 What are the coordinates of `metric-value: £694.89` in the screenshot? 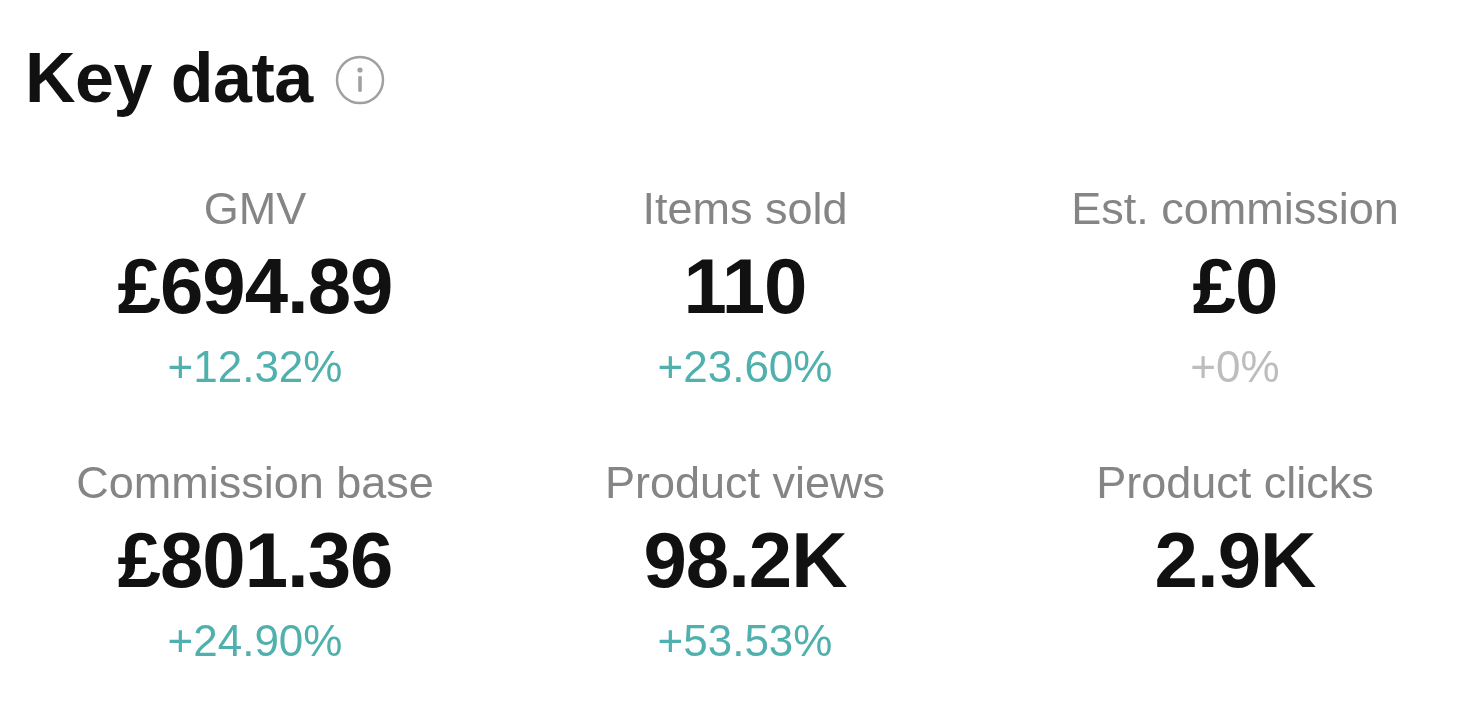 It's located at (255, 286).